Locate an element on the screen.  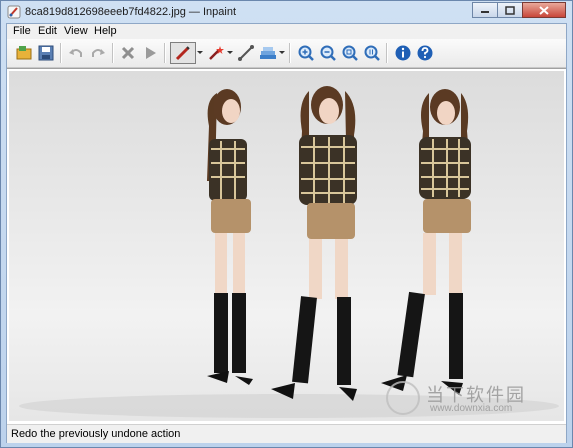
layers-icon is located at coordinates (268, 53).